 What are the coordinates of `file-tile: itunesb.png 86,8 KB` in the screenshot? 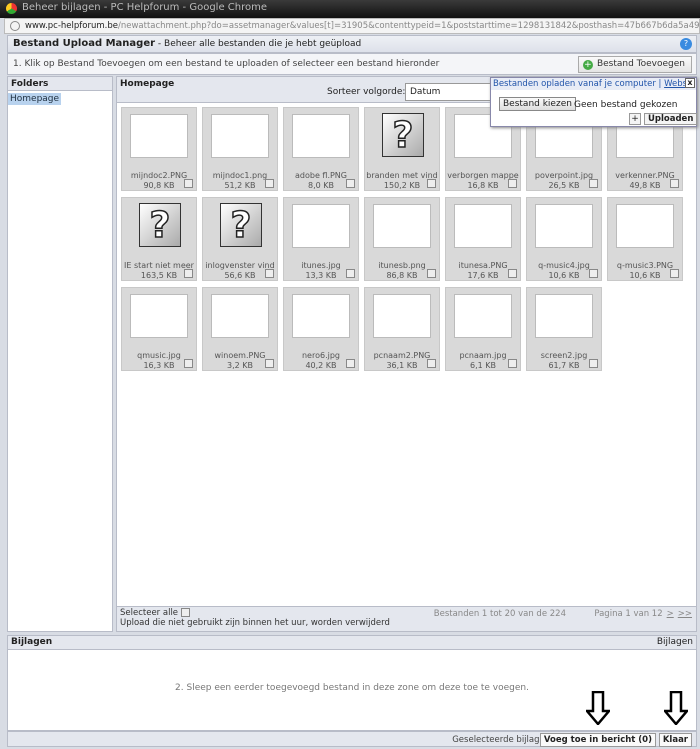 It's located at (402, 239).